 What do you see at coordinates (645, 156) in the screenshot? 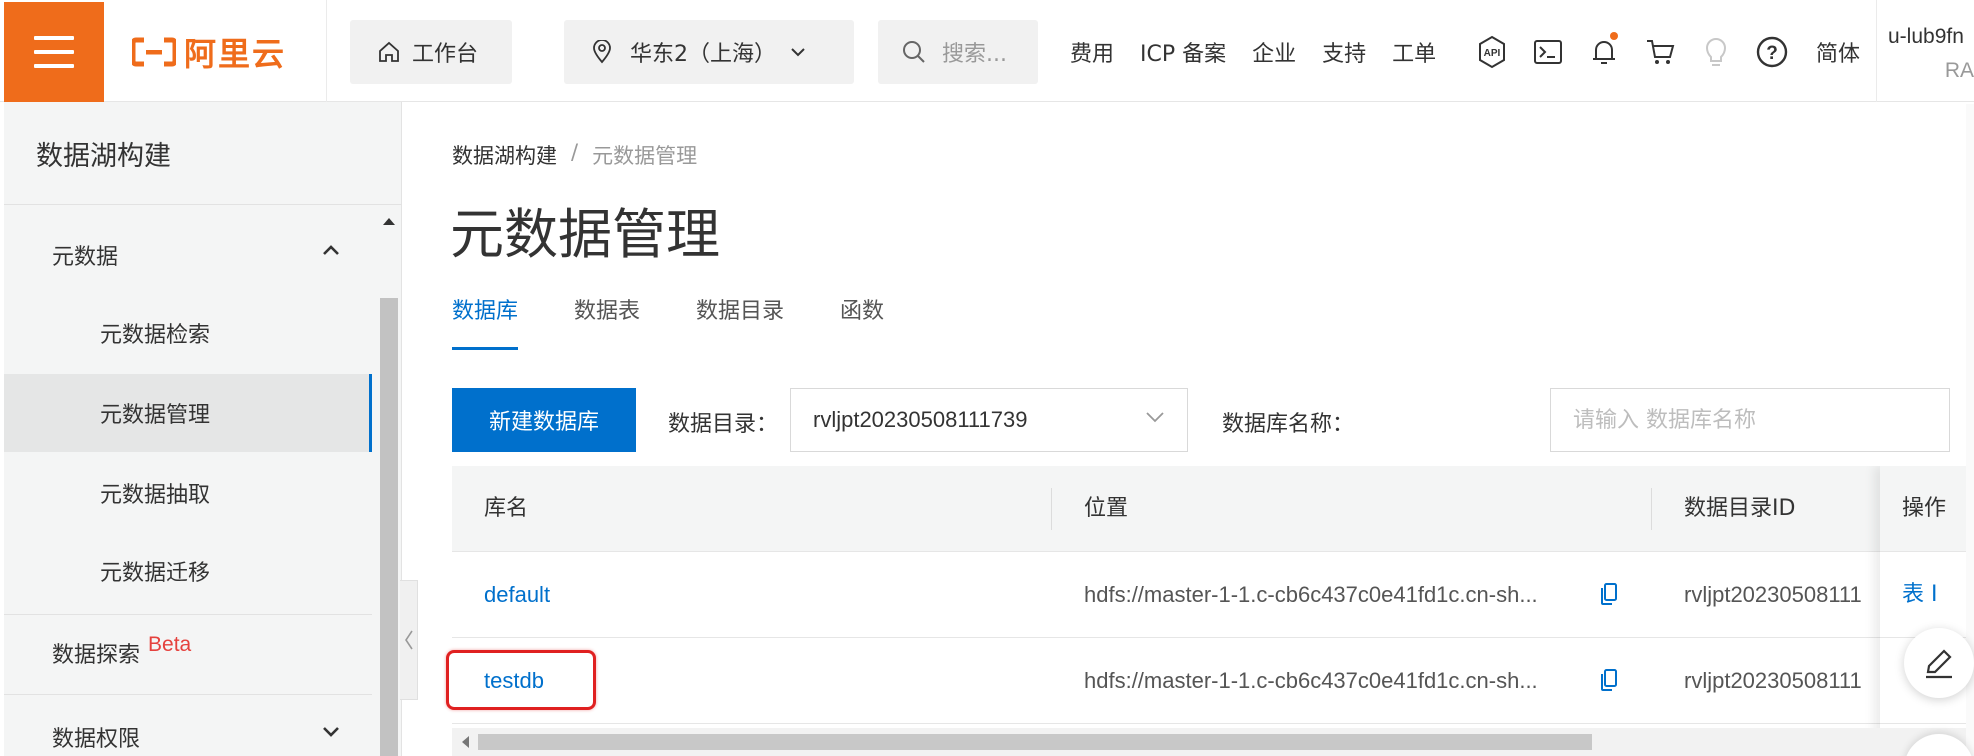
I see `breadcrumb-current: 元数据管理` at bounding box center [645, 156].